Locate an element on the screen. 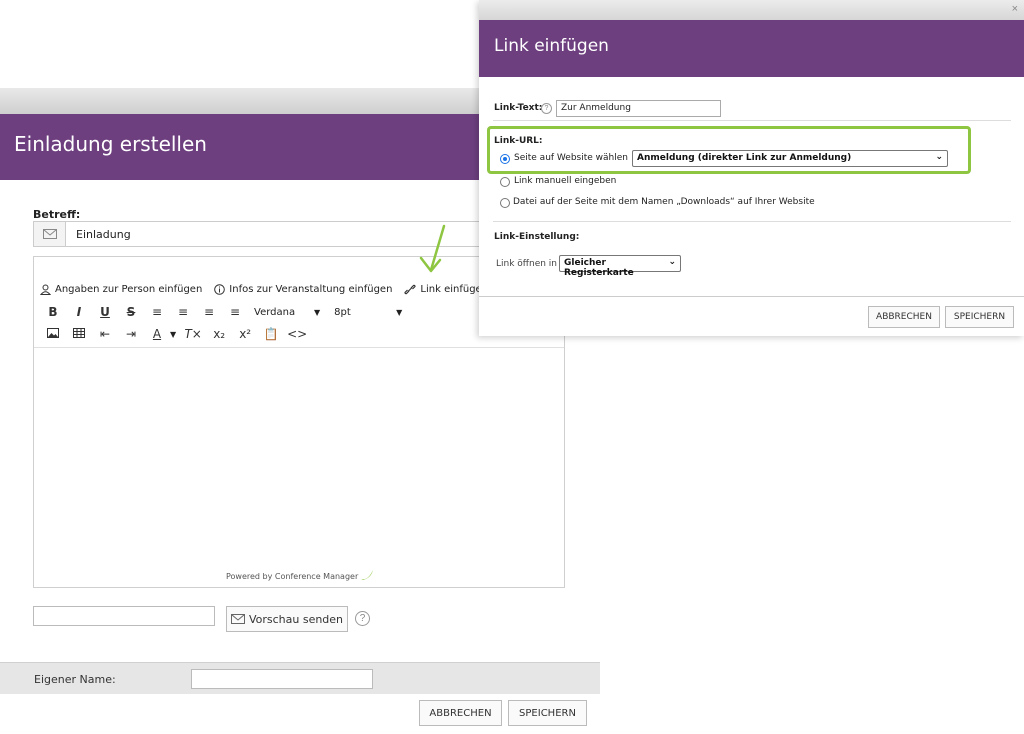 The width and height of the screenshot is (1024, 734). align-left-icon: ≡ is located at coordinates (157, 312).